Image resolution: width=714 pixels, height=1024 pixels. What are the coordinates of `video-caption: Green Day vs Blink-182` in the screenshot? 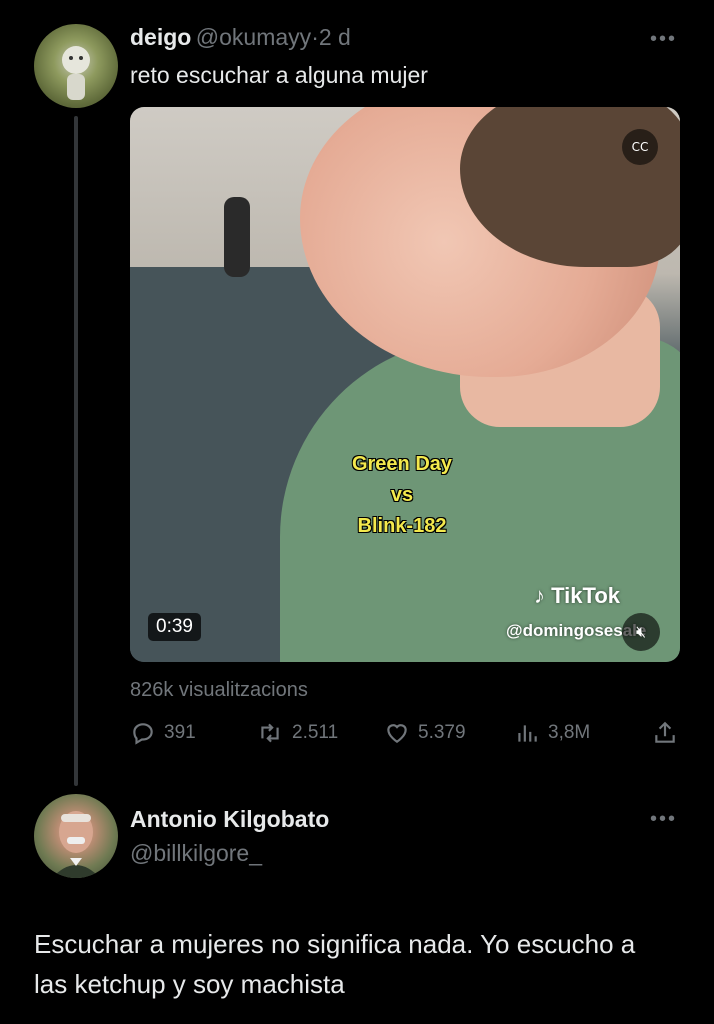 It's located at (402, 495).